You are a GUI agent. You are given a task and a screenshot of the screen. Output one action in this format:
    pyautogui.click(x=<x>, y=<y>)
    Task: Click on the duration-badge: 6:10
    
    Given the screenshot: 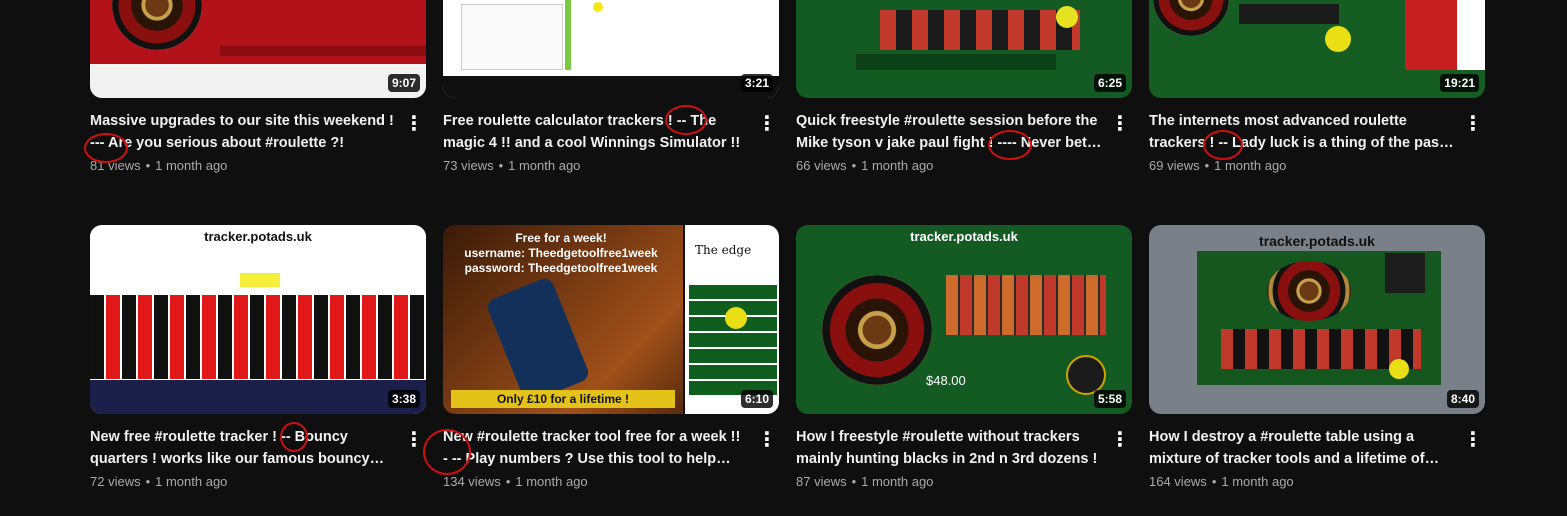 What is the action you would take?
    pyautogui.click(x=756, y=399)
    